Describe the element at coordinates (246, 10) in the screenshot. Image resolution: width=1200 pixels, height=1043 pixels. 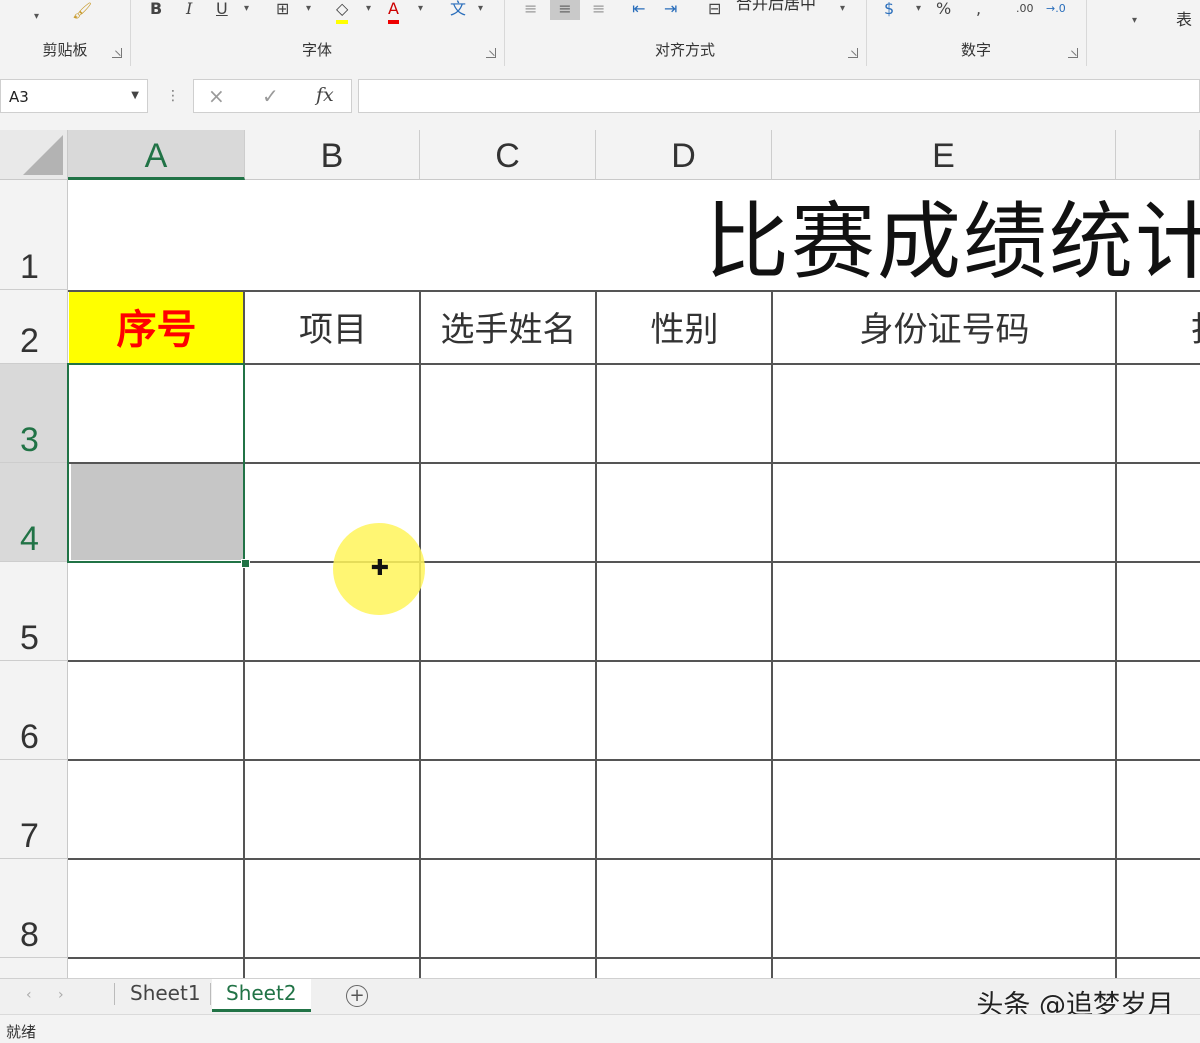
I see `underline-dropdown-icon: ▾` at that location.